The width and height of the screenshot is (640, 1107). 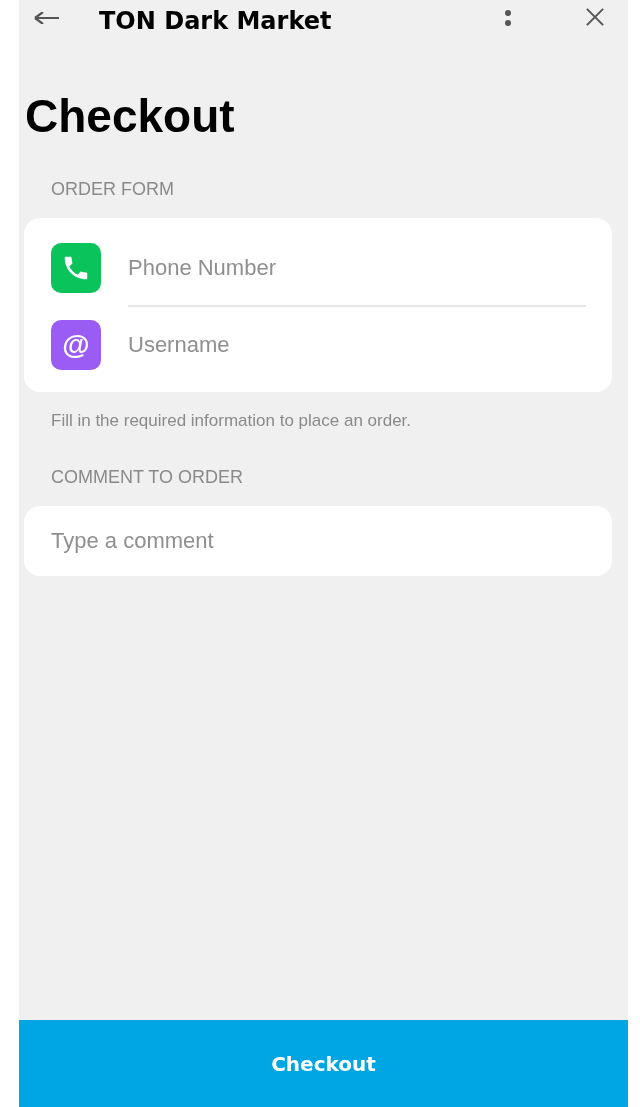 I want to click on page-title: Checkout, so click(x=130, y=116).